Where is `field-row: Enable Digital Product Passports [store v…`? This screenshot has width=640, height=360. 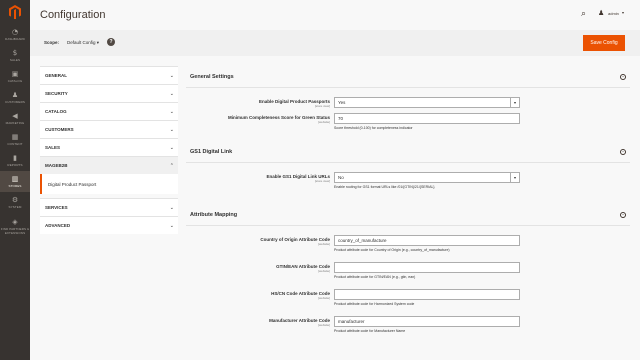 field-row: Enable Digital Product Passports [store v… is located at coordinates (408, 105).